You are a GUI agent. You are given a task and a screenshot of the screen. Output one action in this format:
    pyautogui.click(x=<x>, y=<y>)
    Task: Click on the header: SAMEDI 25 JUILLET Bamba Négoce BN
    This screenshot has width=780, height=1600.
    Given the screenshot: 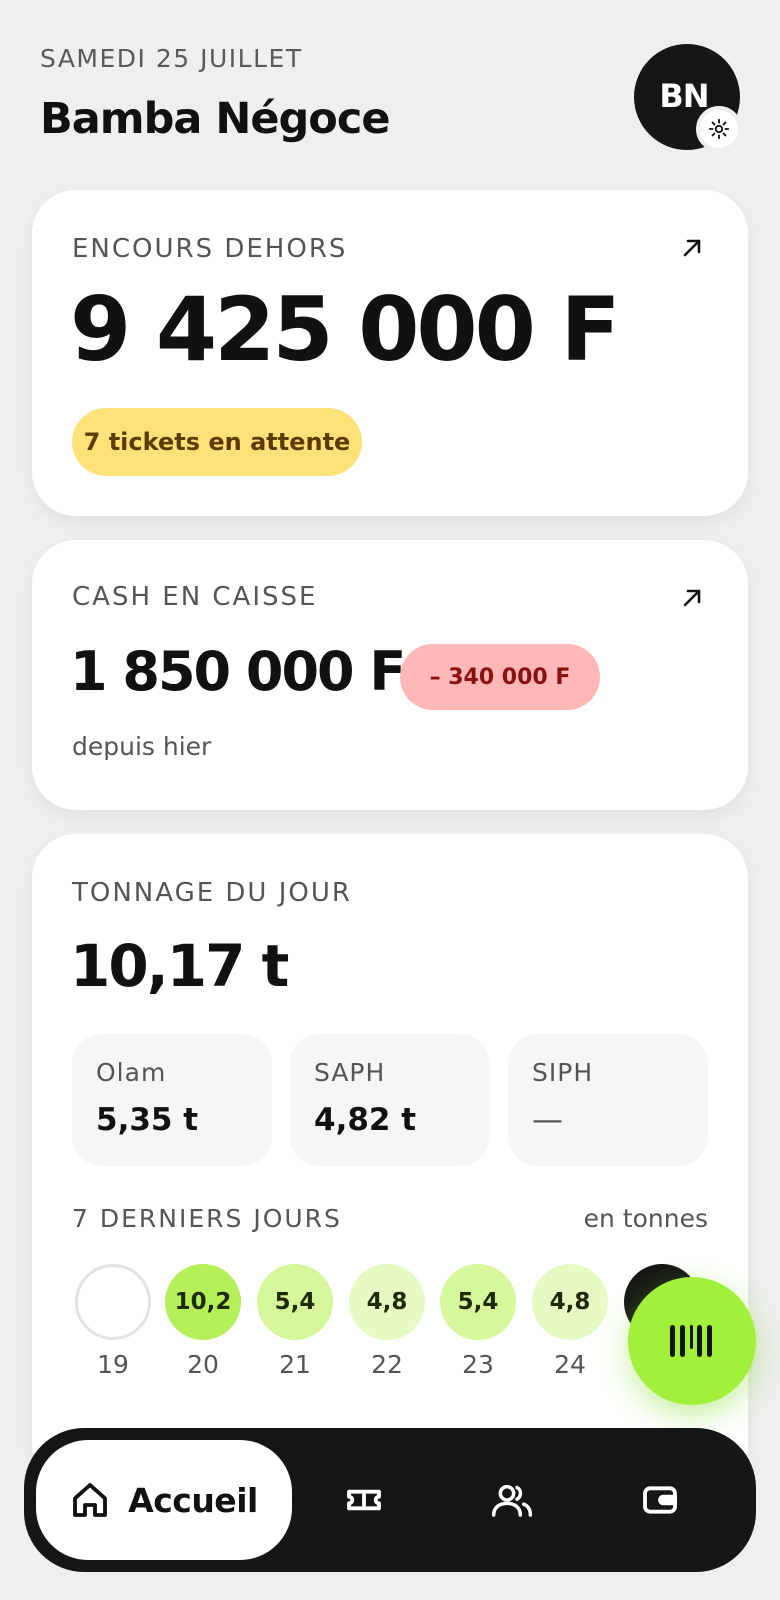 What is the action you would take?
    pyautogui.click(x=391, y=99)
    